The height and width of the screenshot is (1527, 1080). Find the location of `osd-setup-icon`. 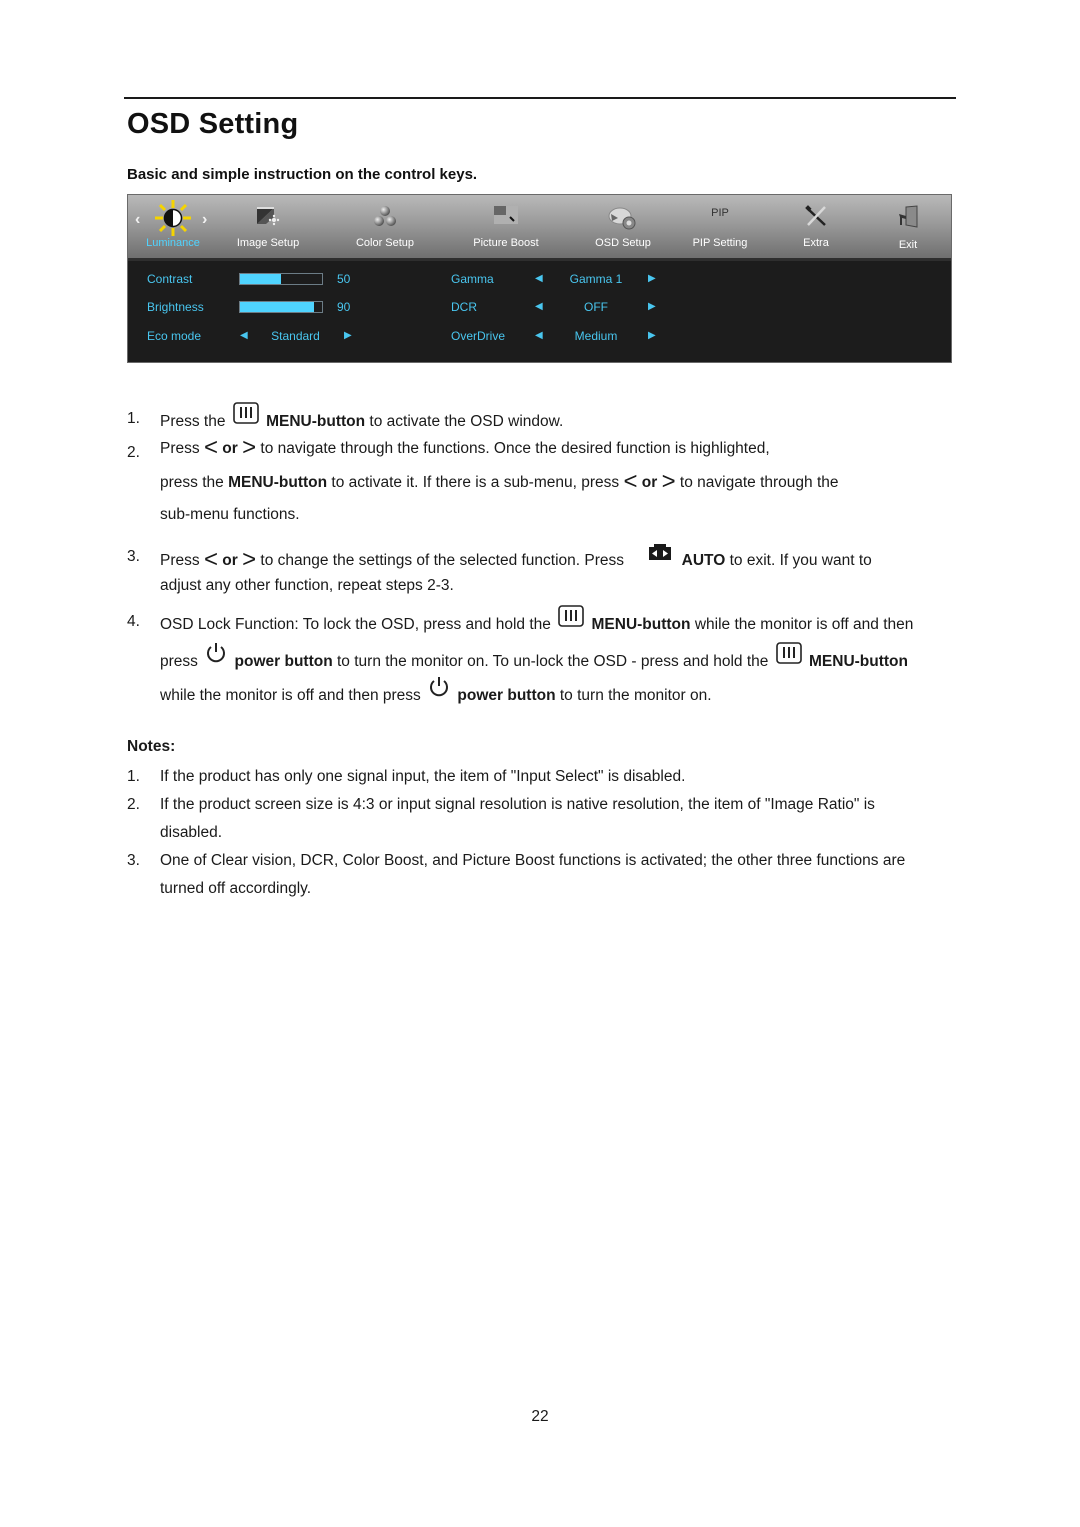

osd-setup-icon is located at coordinates (623, 220).